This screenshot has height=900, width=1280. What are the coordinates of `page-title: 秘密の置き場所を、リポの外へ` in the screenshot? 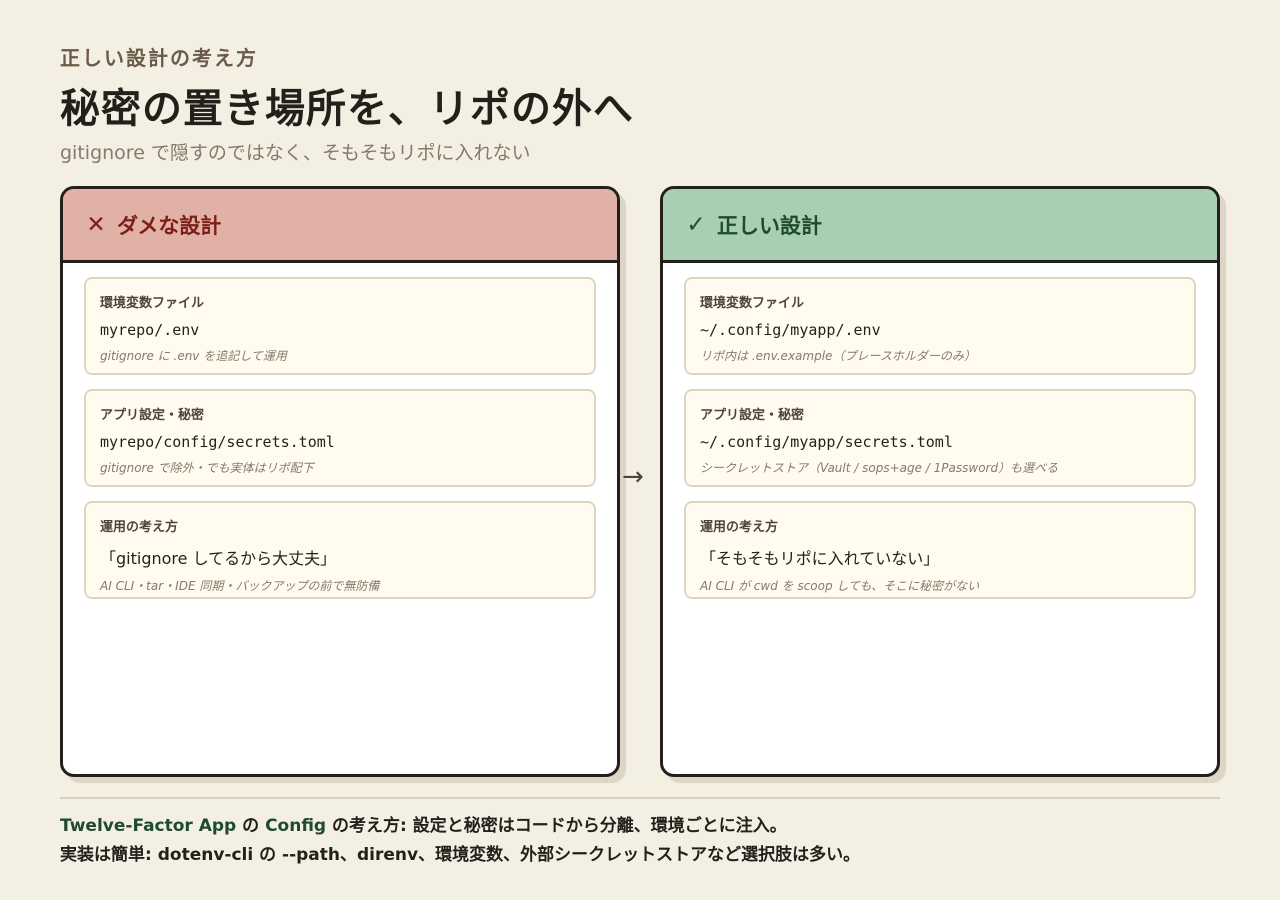 It's located at (347, 109).